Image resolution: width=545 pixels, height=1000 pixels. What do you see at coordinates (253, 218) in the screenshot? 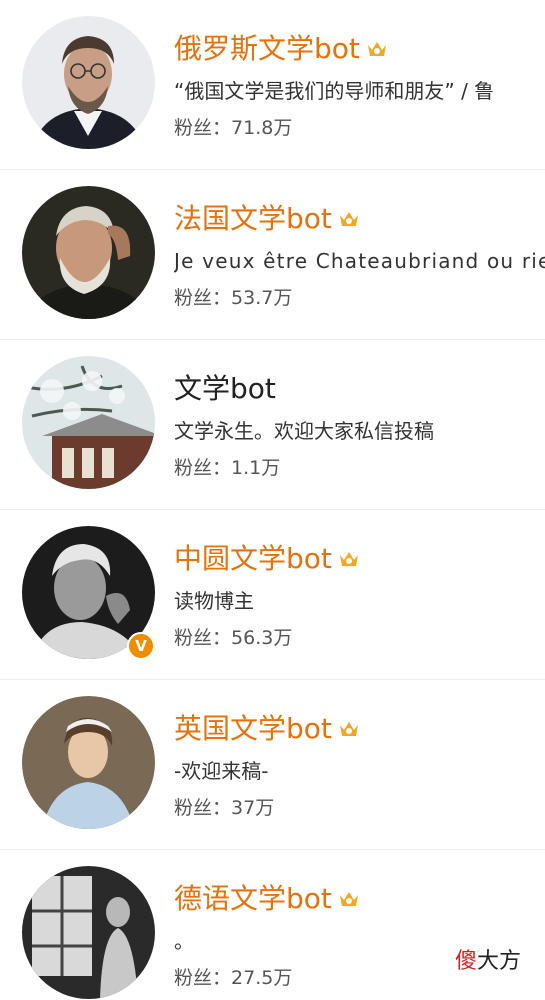
I see `account-name-text: 法国文学bot` at bounding box center [253, 218].